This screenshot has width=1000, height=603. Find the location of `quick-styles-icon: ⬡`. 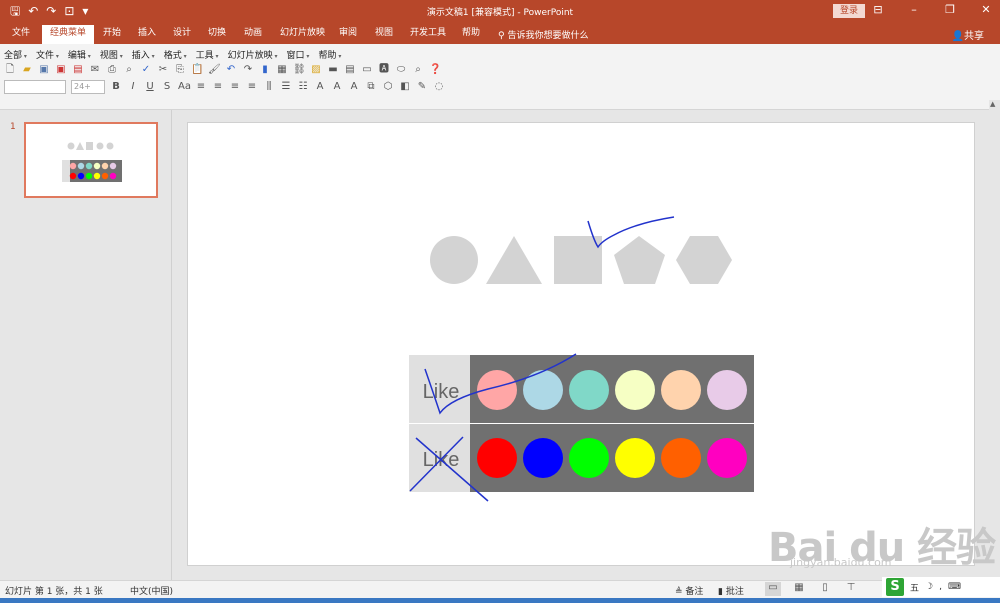

quick-styles-icon: ⬡ is located at coordinates (388, 87).